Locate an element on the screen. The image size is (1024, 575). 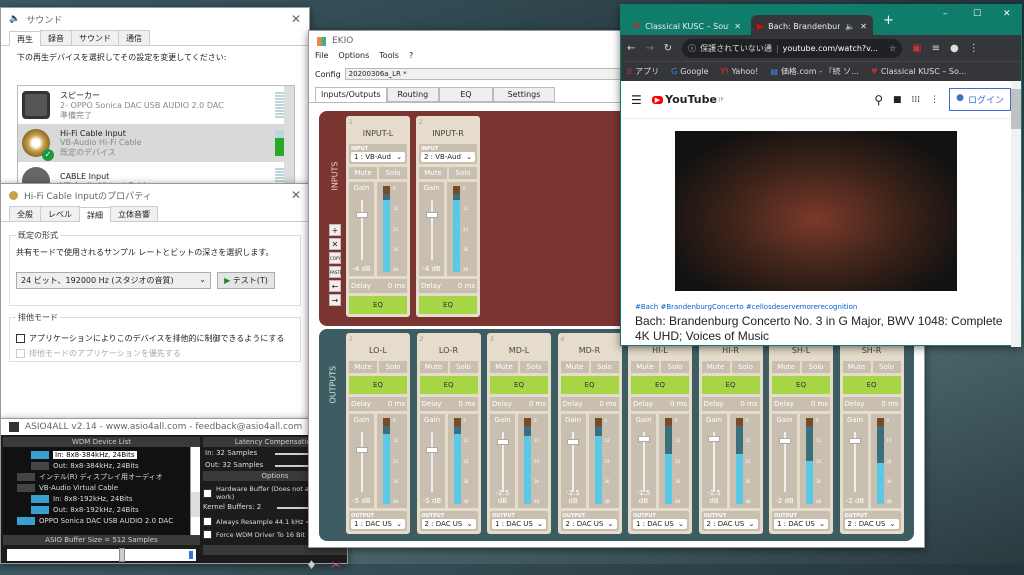
delete-button: ✕ is located at coordinates (335, 244).